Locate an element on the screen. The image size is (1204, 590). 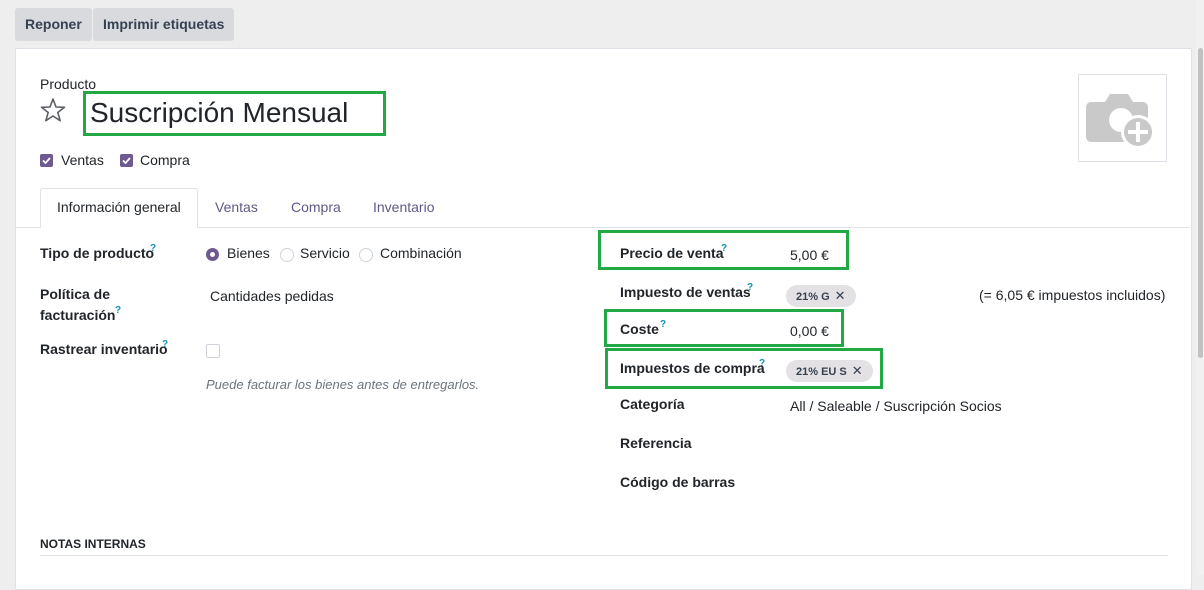
highlight-box-purchase-tax is located at coordinates (744, 368).